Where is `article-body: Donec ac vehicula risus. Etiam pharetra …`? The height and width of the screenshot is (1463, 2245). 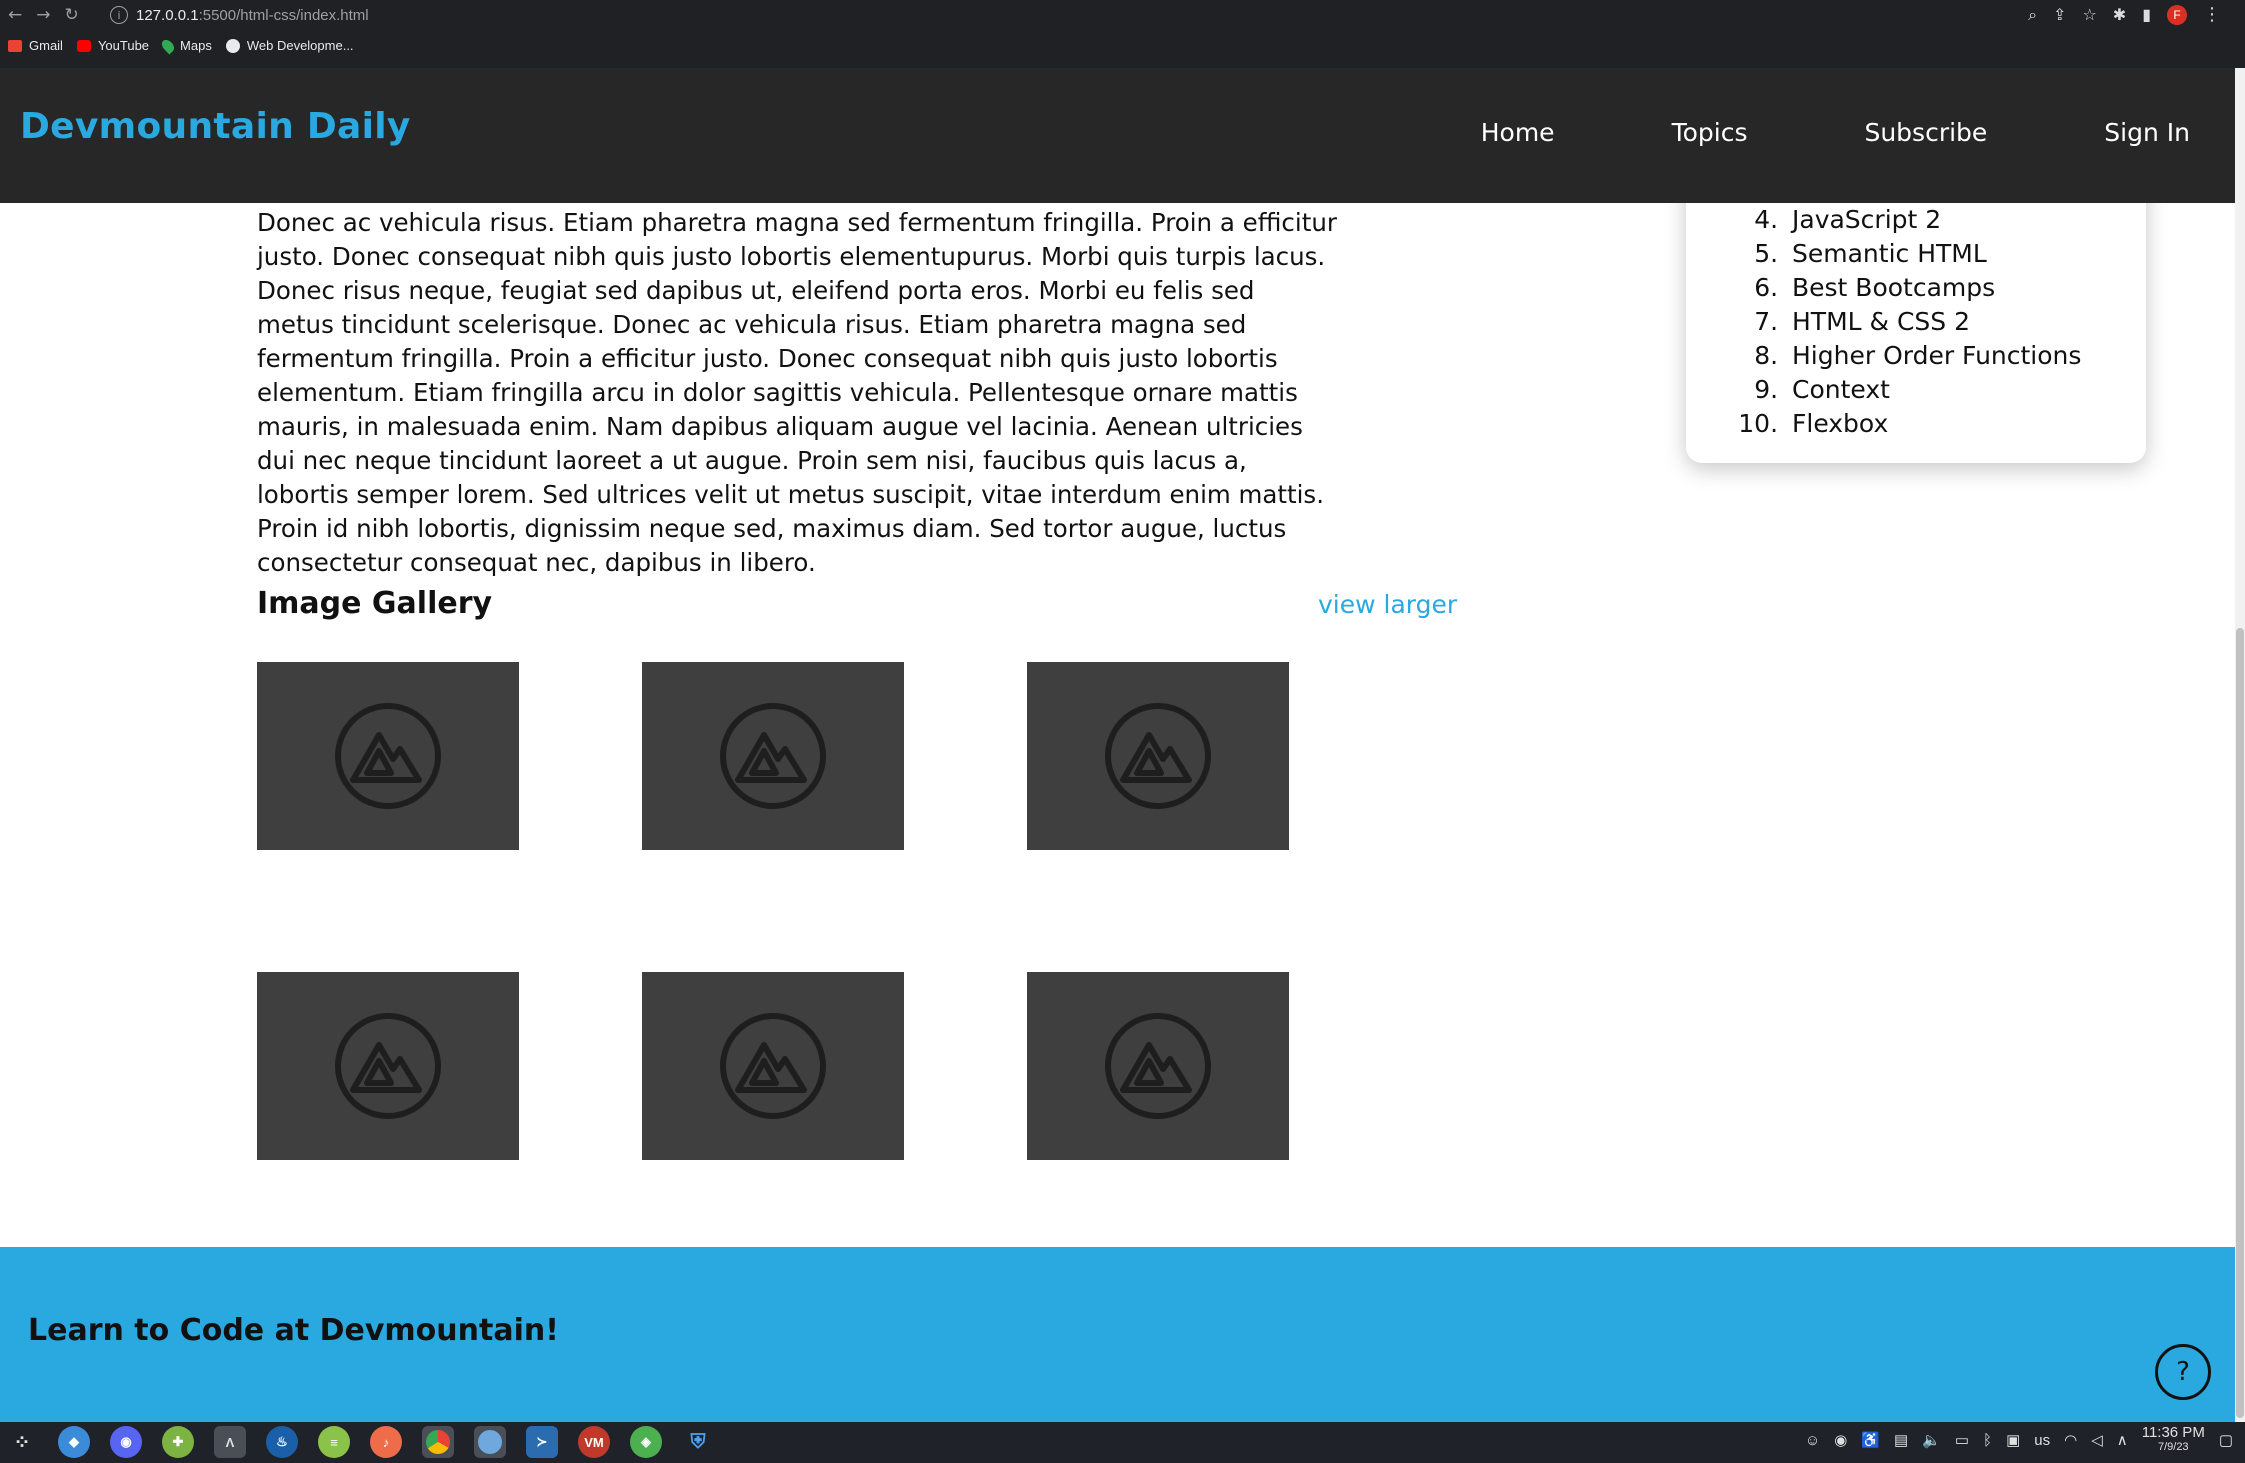
article-body: Donec ac vehicula risus. Etiam pharetra … is located at coordinates (797, 392).